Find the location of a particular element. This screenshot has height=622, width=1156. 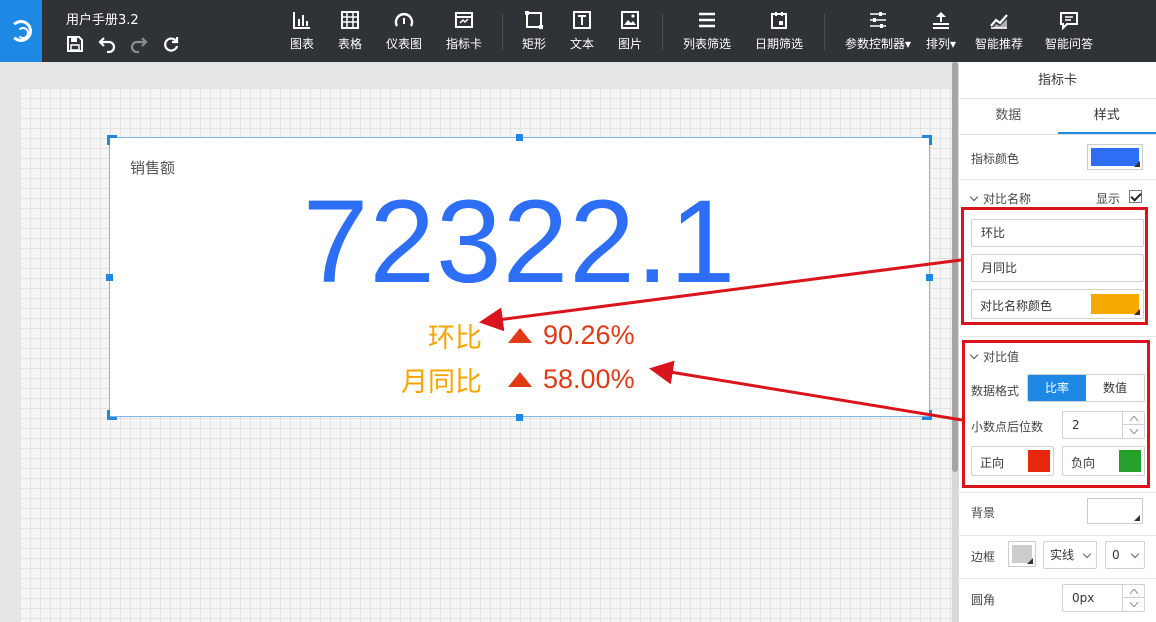

show-checkbox is located at coordinates (1135, 196).